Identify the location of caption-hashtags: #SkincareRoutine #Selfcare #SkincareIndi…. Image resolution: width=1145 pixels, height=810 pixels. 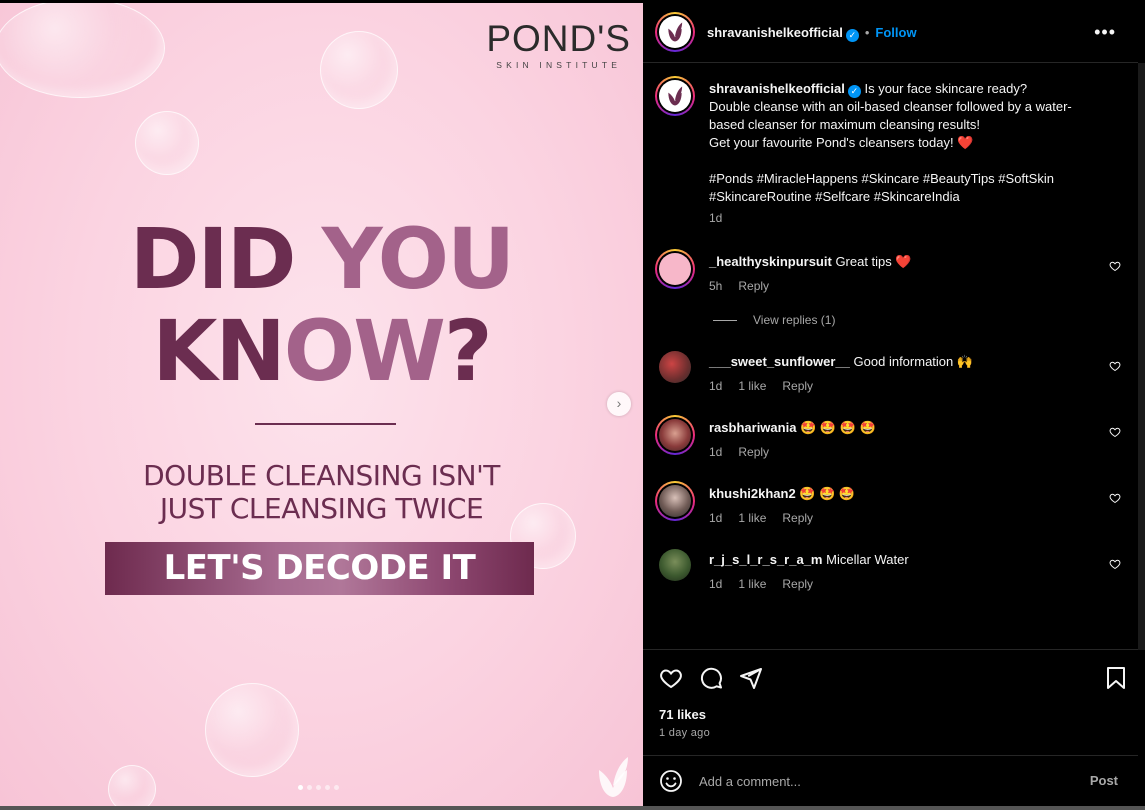
(909, 197).